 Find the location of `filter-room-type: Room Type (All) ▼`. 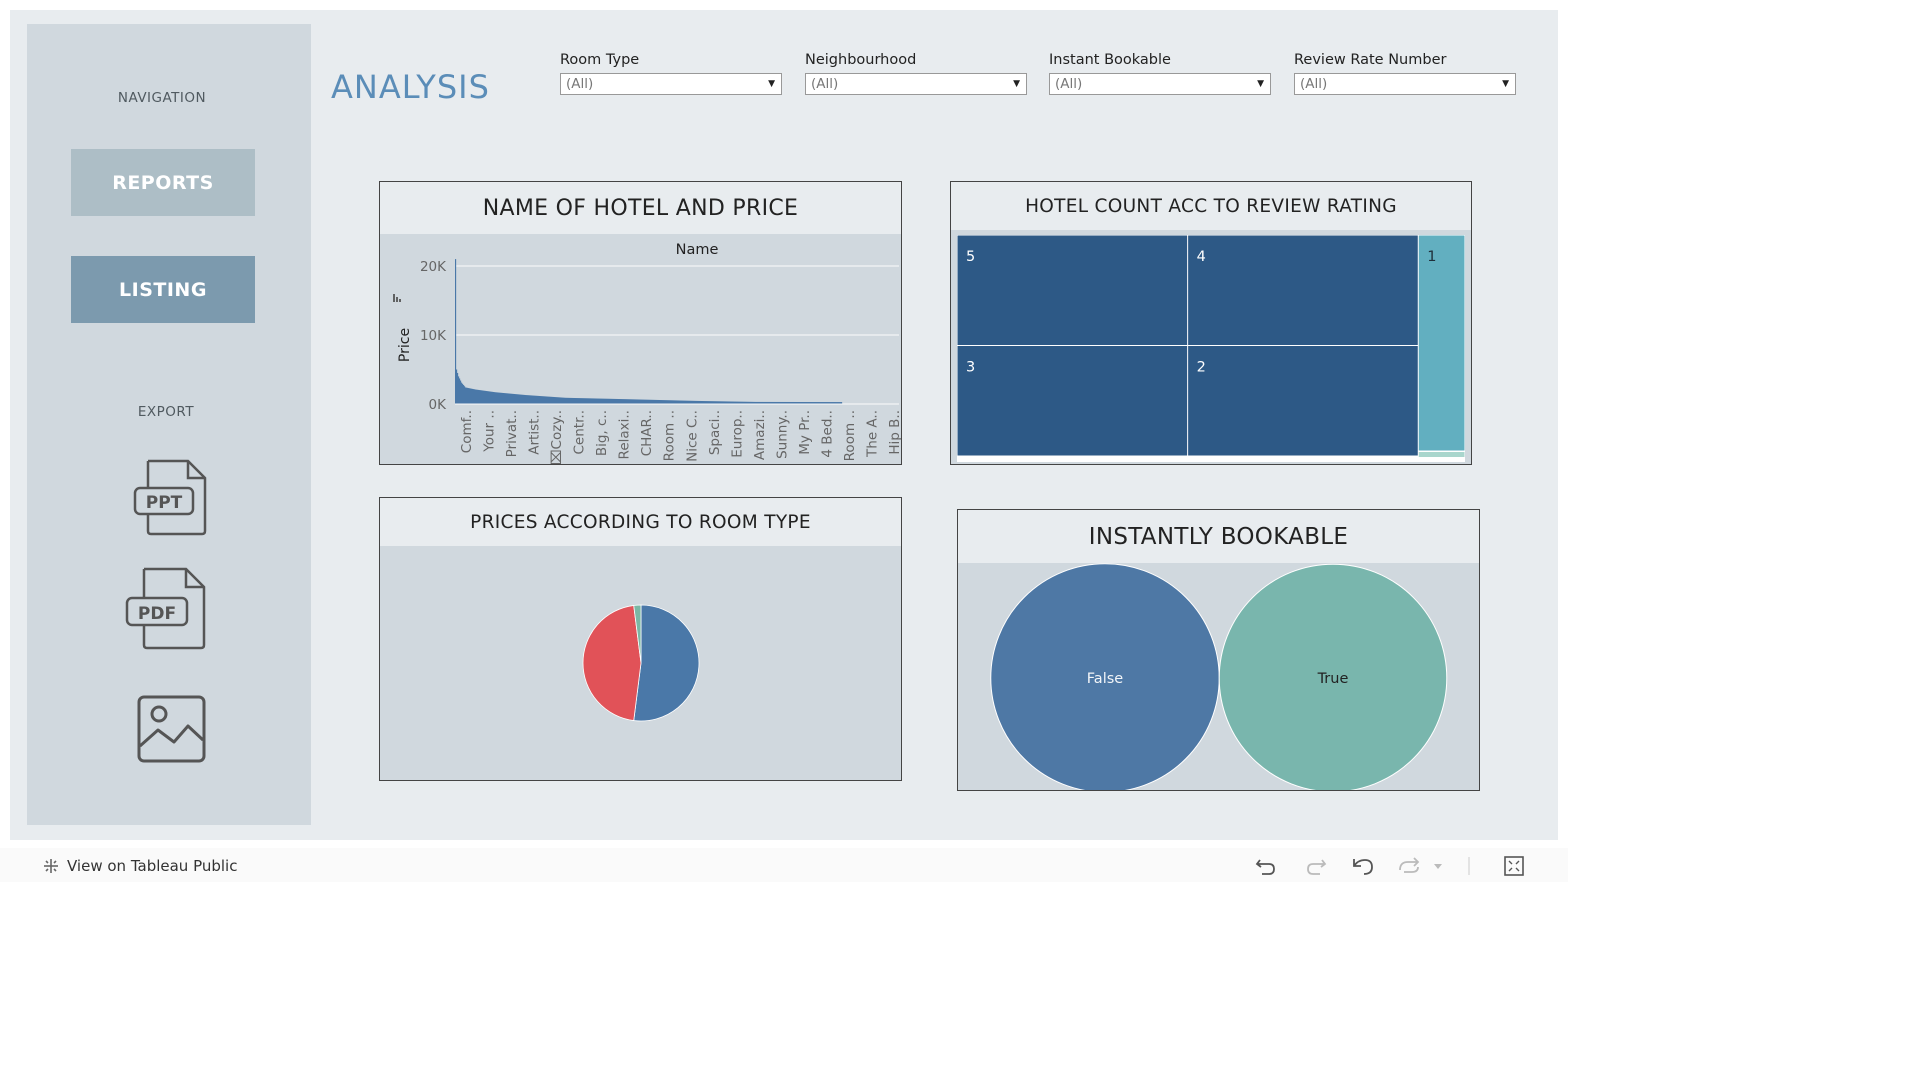

filter-room-type: Room Type (All) ▼ is located at coordinates (671, 73).